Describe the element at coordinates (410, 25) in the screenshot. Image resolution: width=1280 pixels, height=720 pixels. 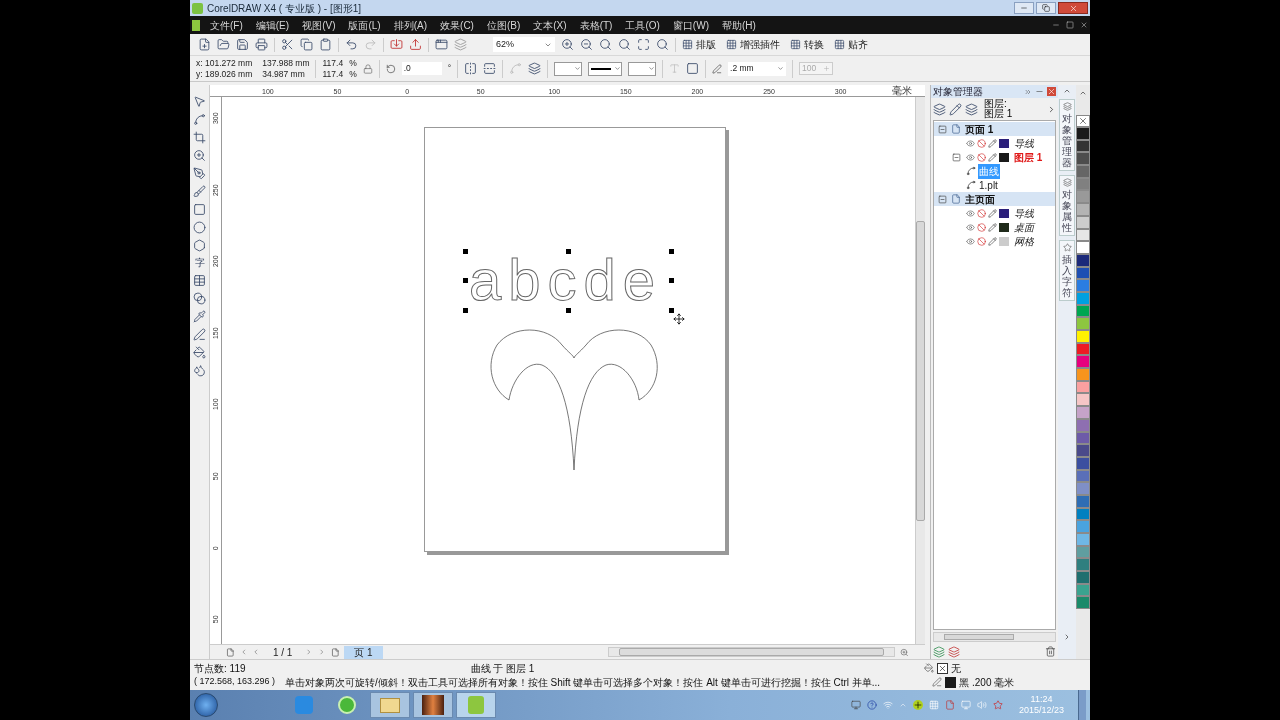
I see `menu-item: 排列(A)` at that location.